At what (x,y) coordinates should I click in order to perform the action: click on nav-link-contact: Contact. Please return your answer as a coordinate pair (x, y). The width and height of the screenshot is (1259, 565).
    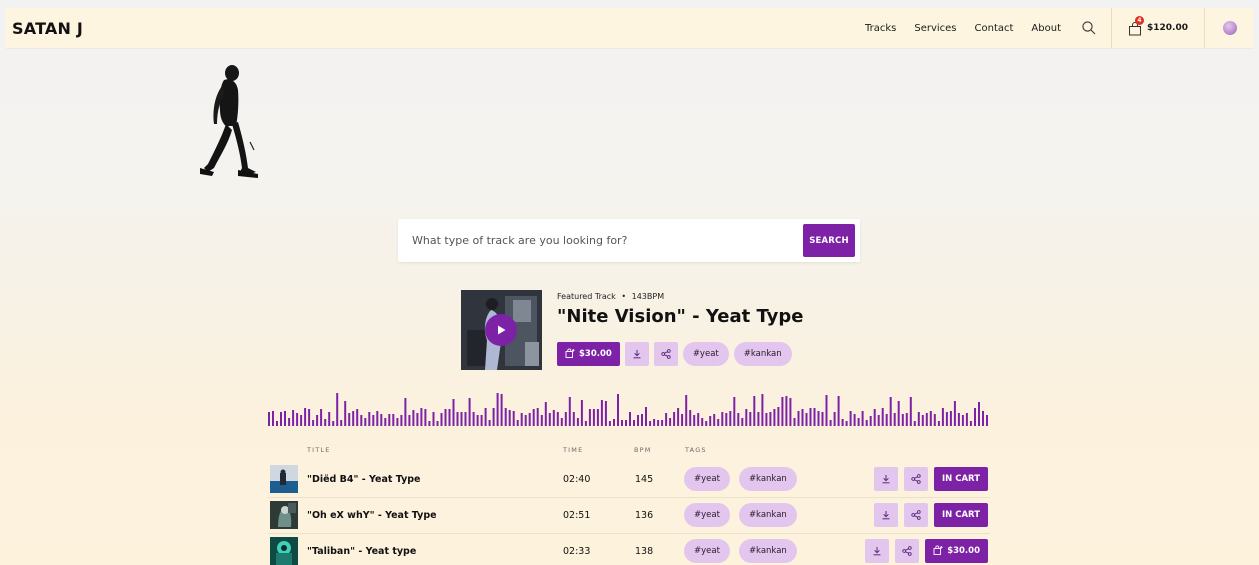
    Looking at the image, I should click on (994, 28).